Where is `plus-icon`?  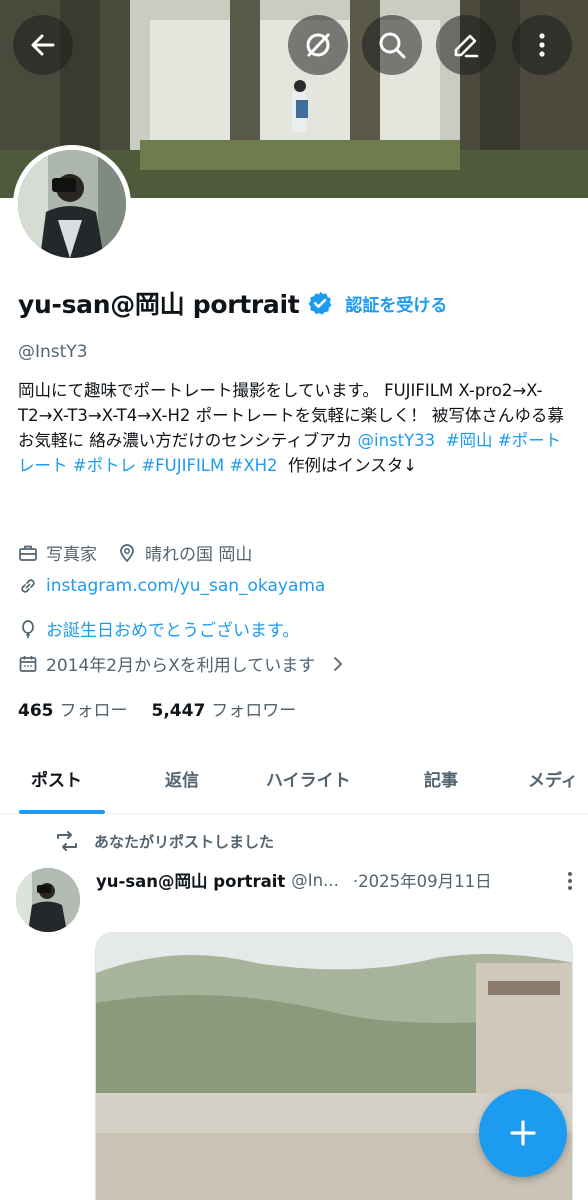
plus-icon is located at coordinates (523, 1133).